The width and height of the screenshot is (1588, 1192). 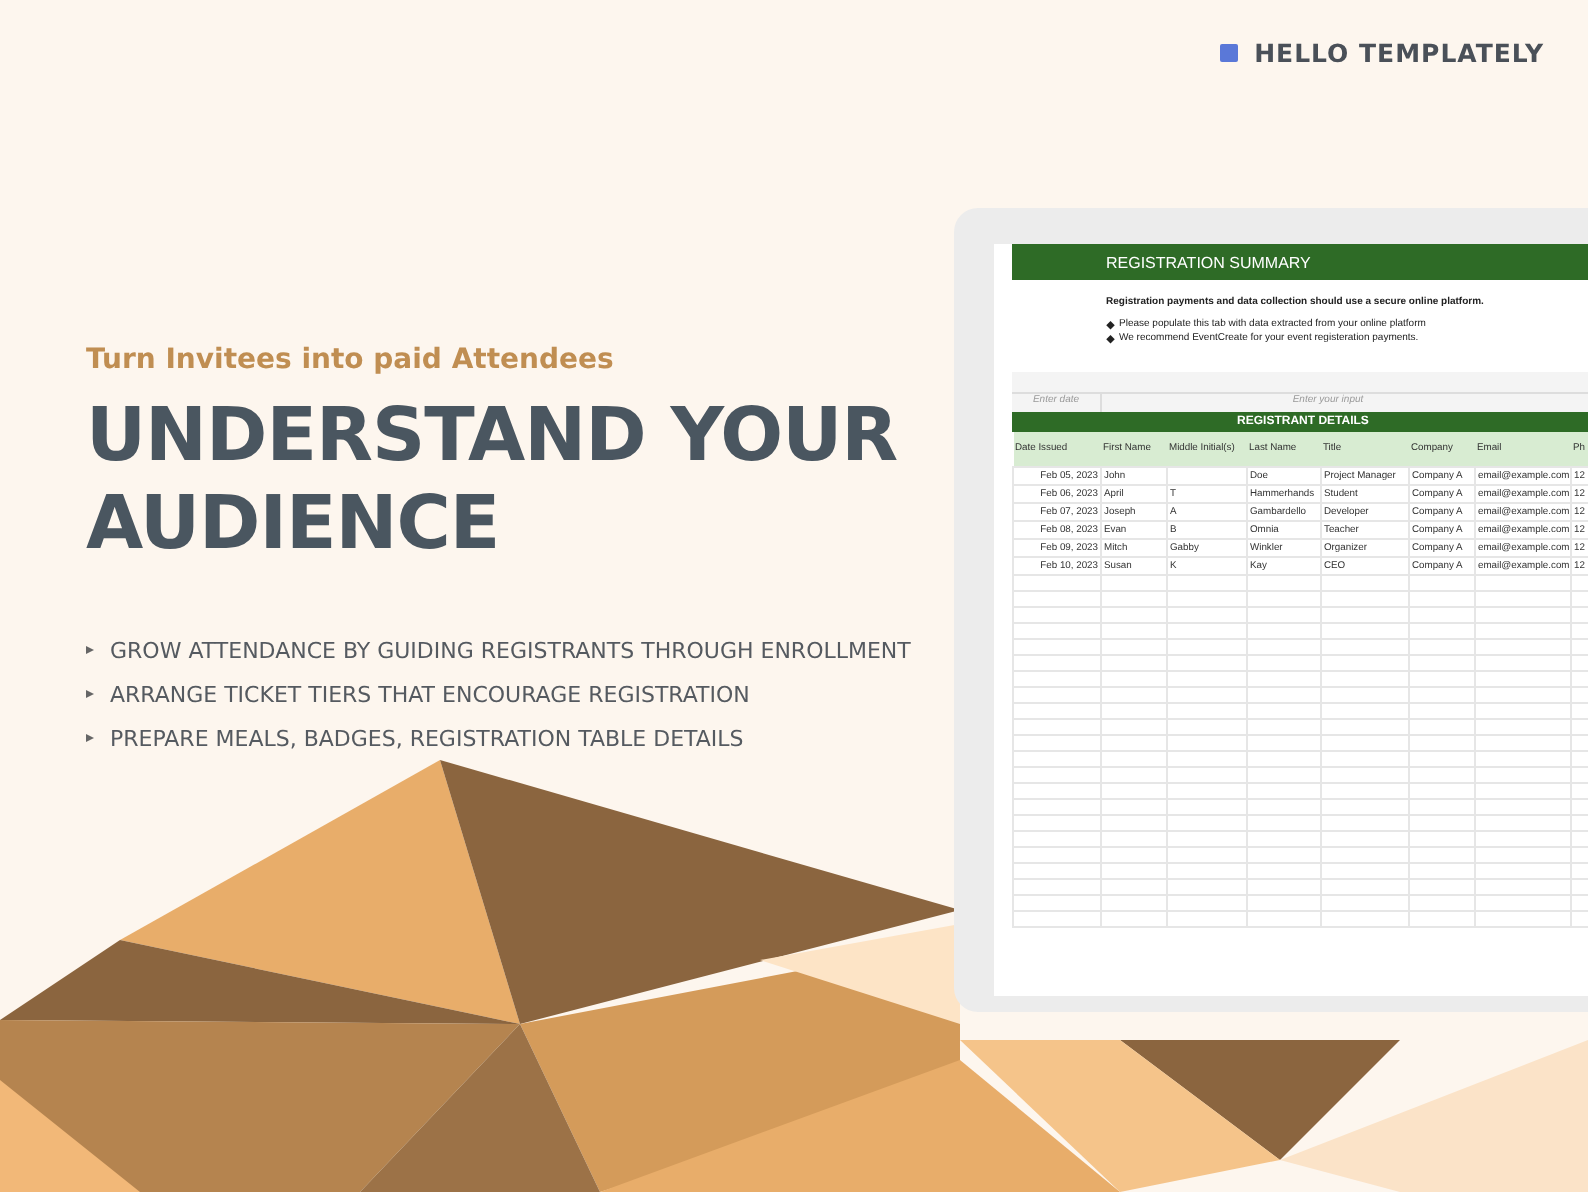 I want to click on brand-name: HELLO TEMPLATELY, so click(x=1399, y=53).